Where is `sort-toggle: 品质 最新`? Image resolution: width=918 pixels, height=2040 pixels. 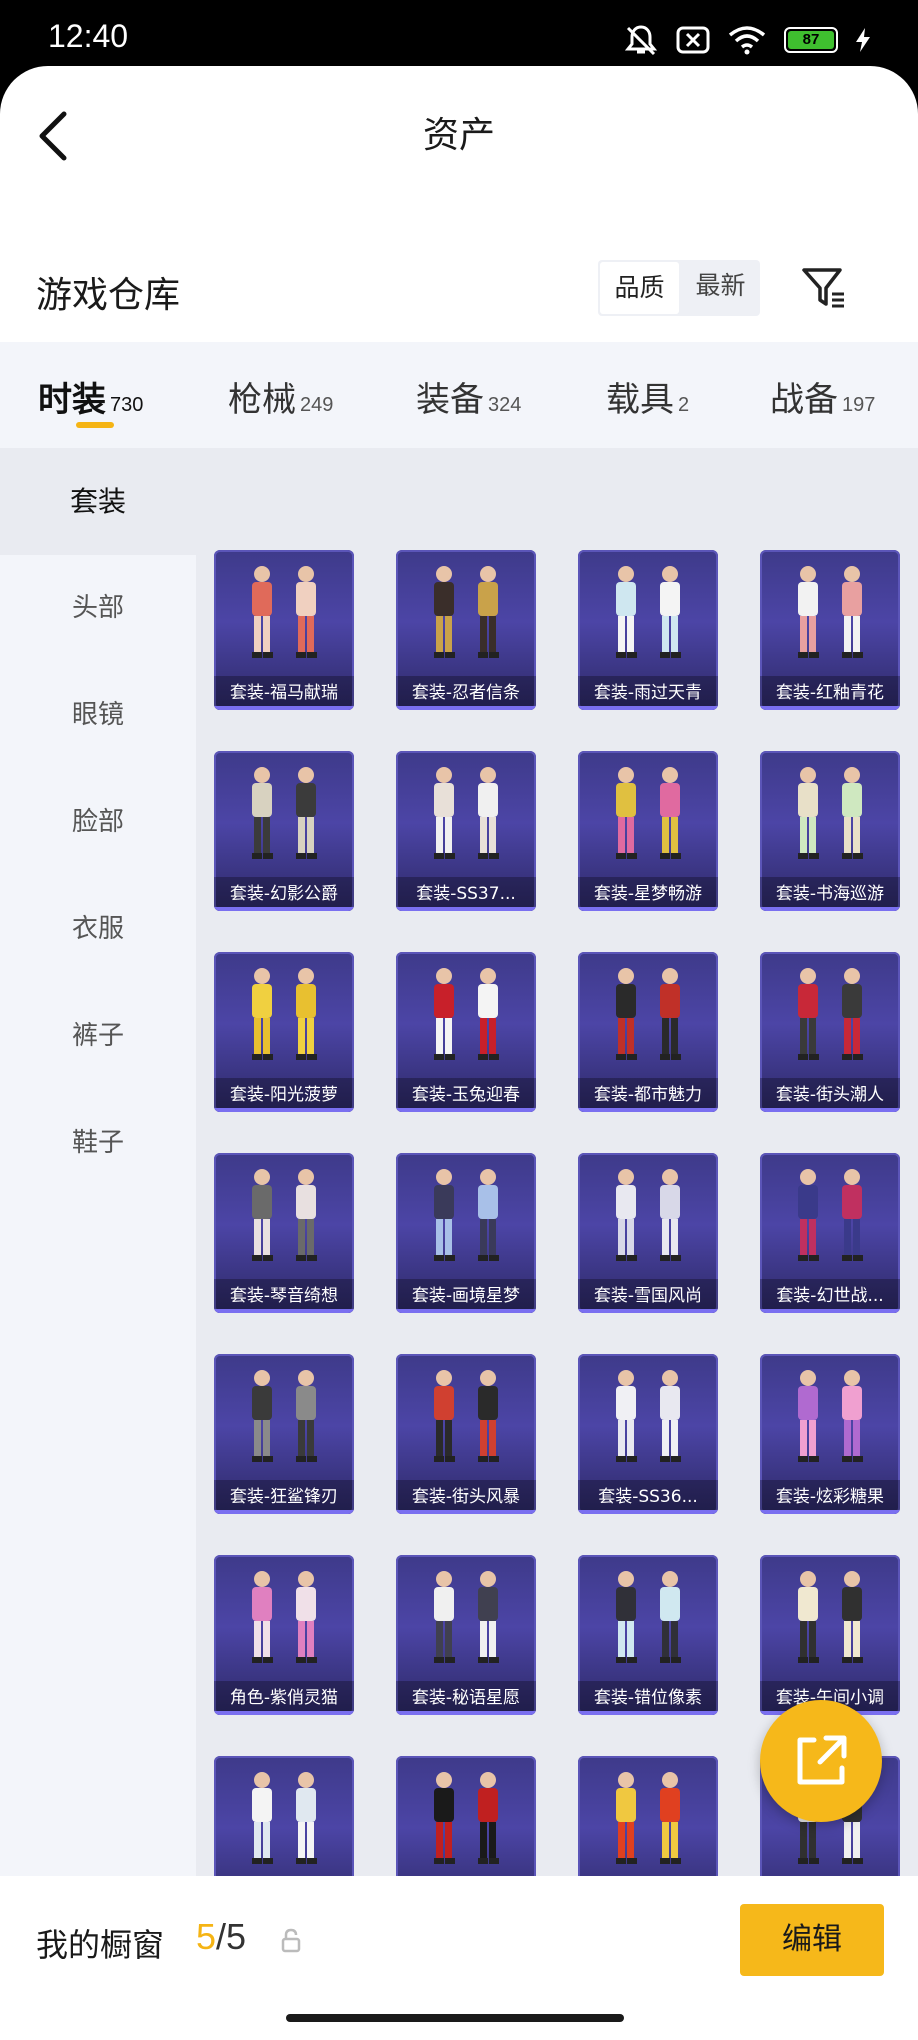
sort-toggle: 品质 最新 is located at coordinates (679, 288).